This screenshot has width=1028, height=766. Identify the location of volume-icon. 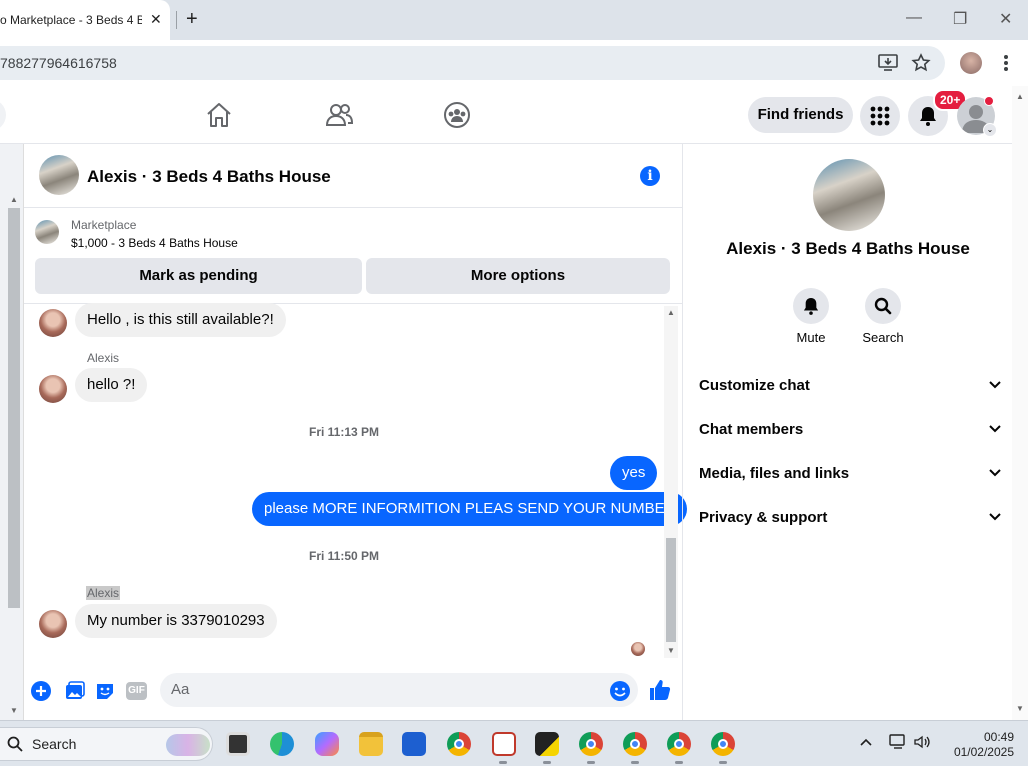
(922, 742).